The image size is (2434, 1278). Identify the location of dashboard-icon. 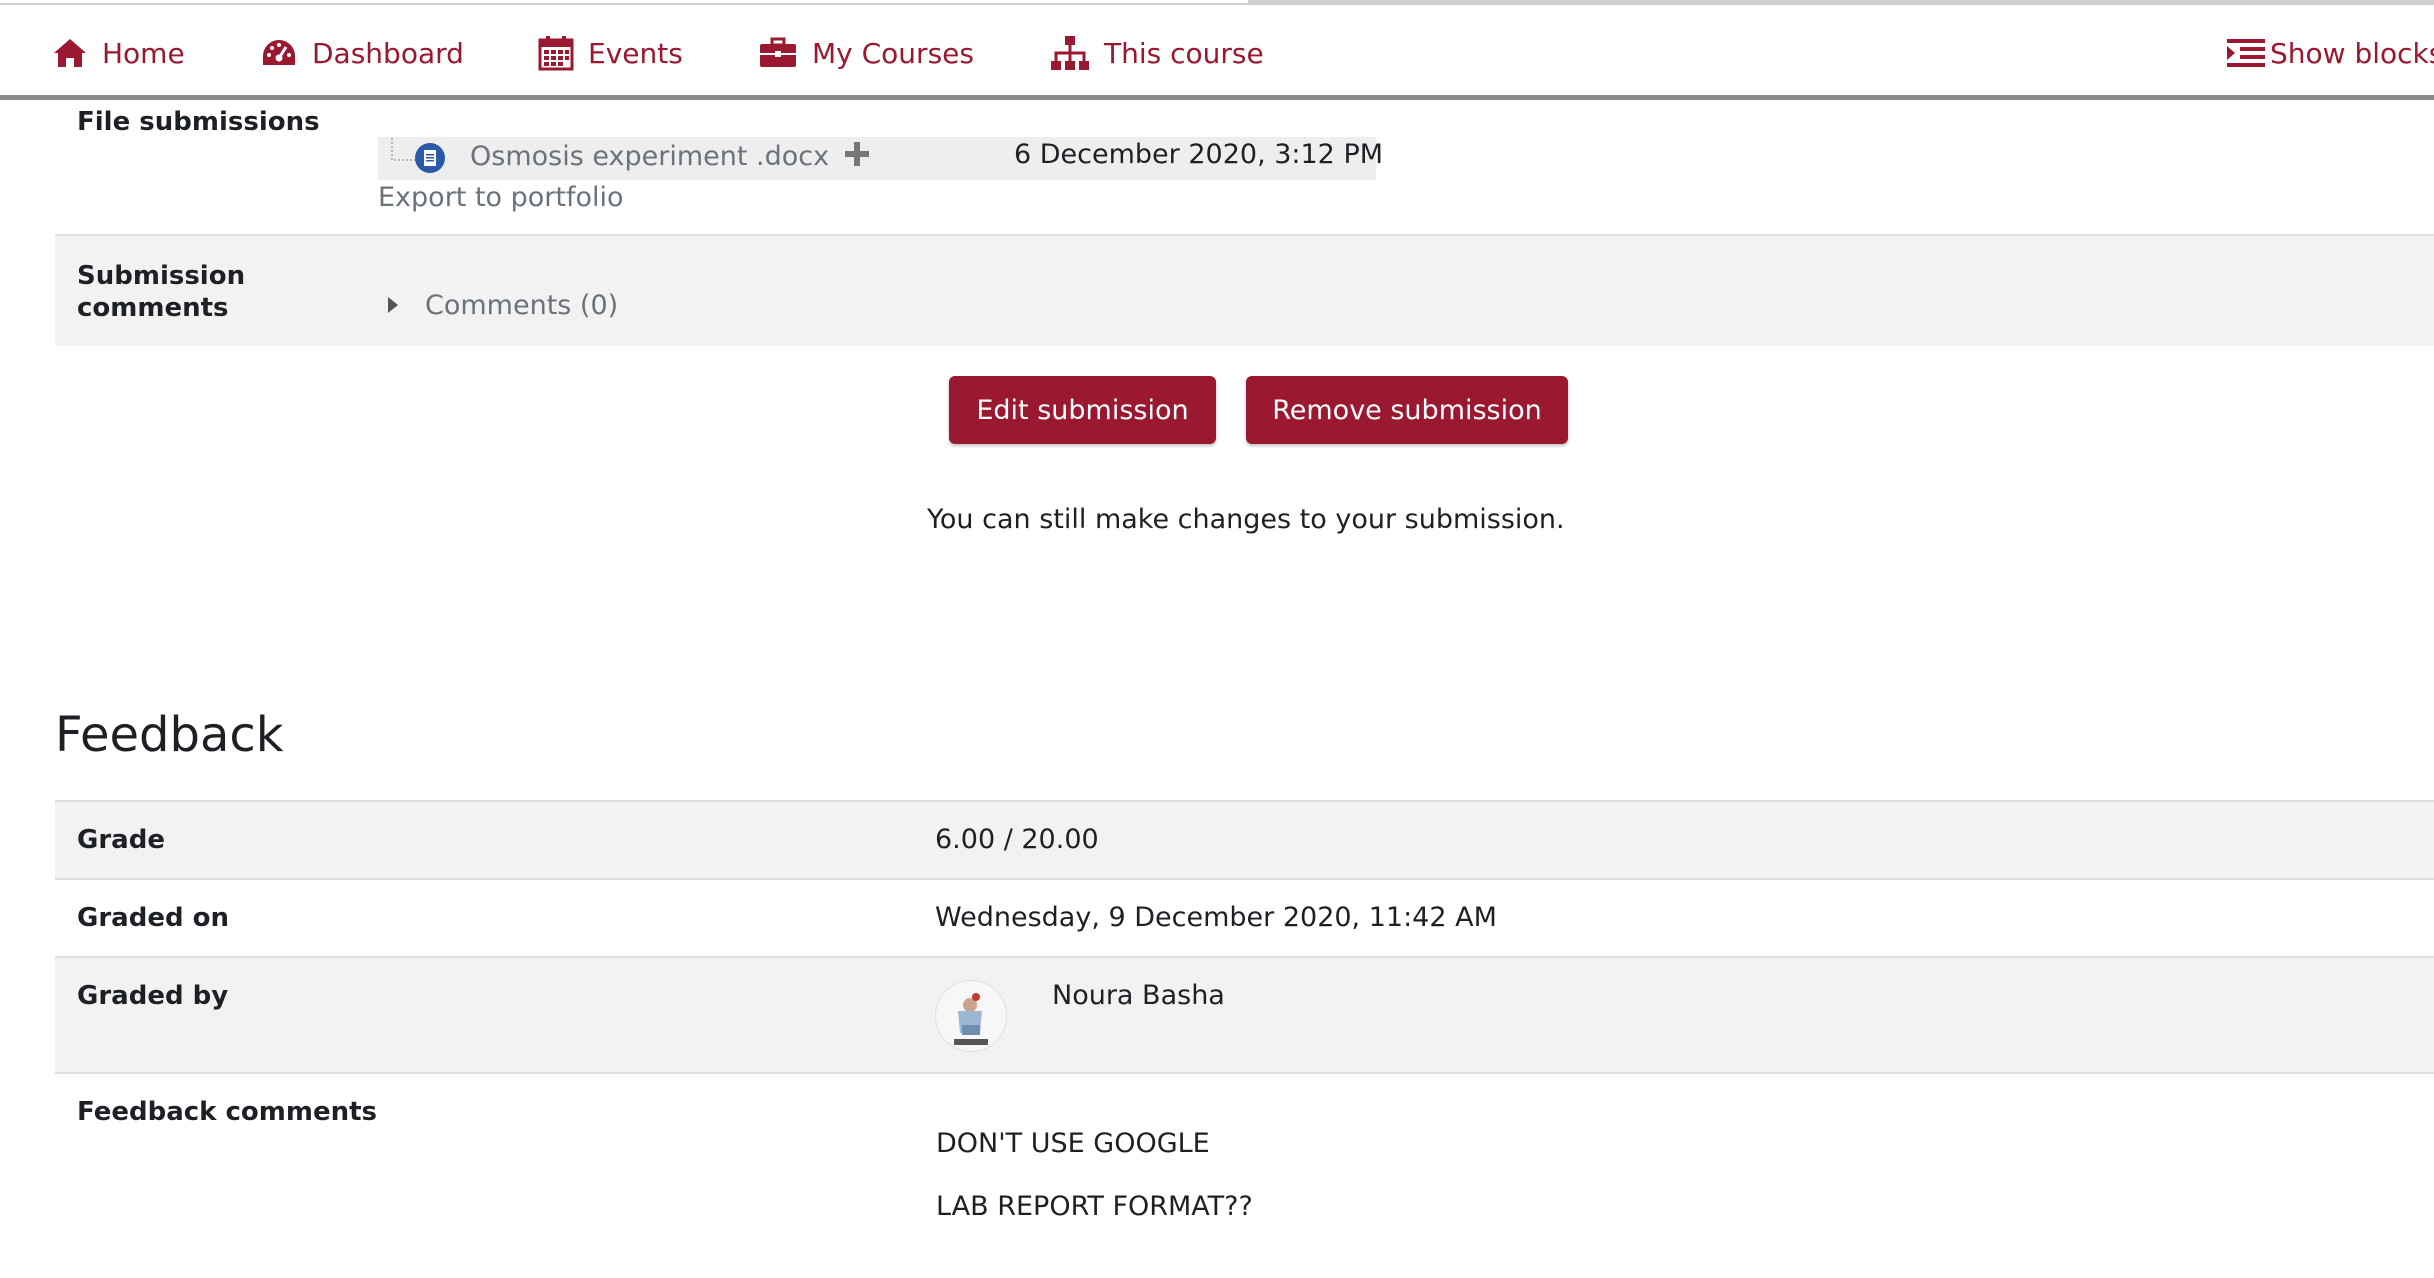
(279, 52).